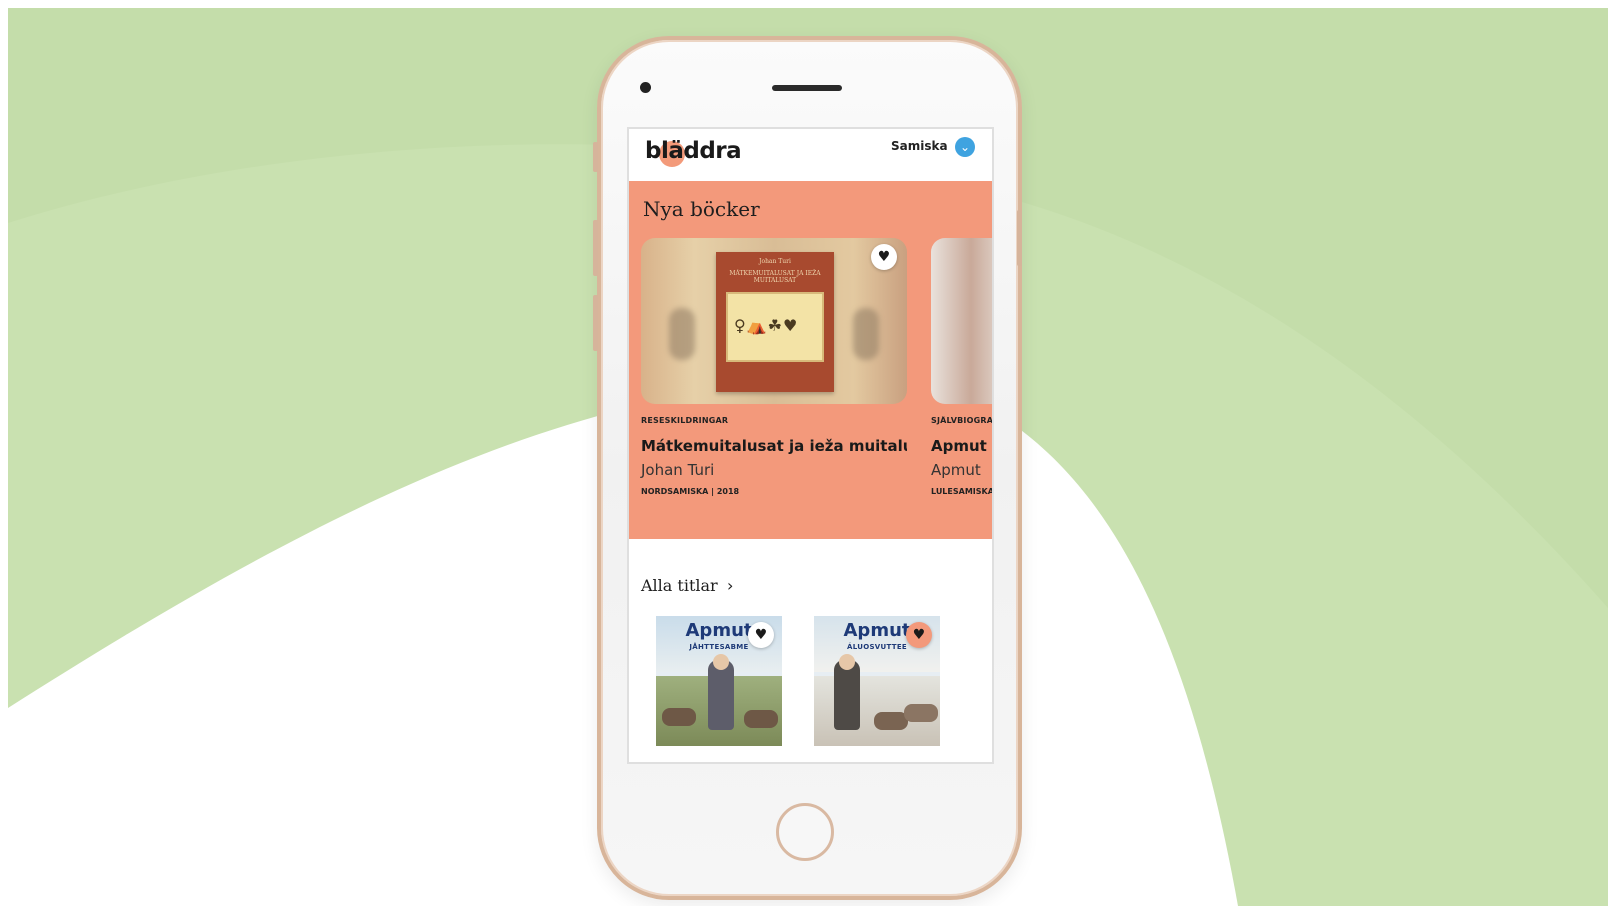 The height and width of the screenshot is (906, 1617). I want to click on front-camera, so click(645, 87).